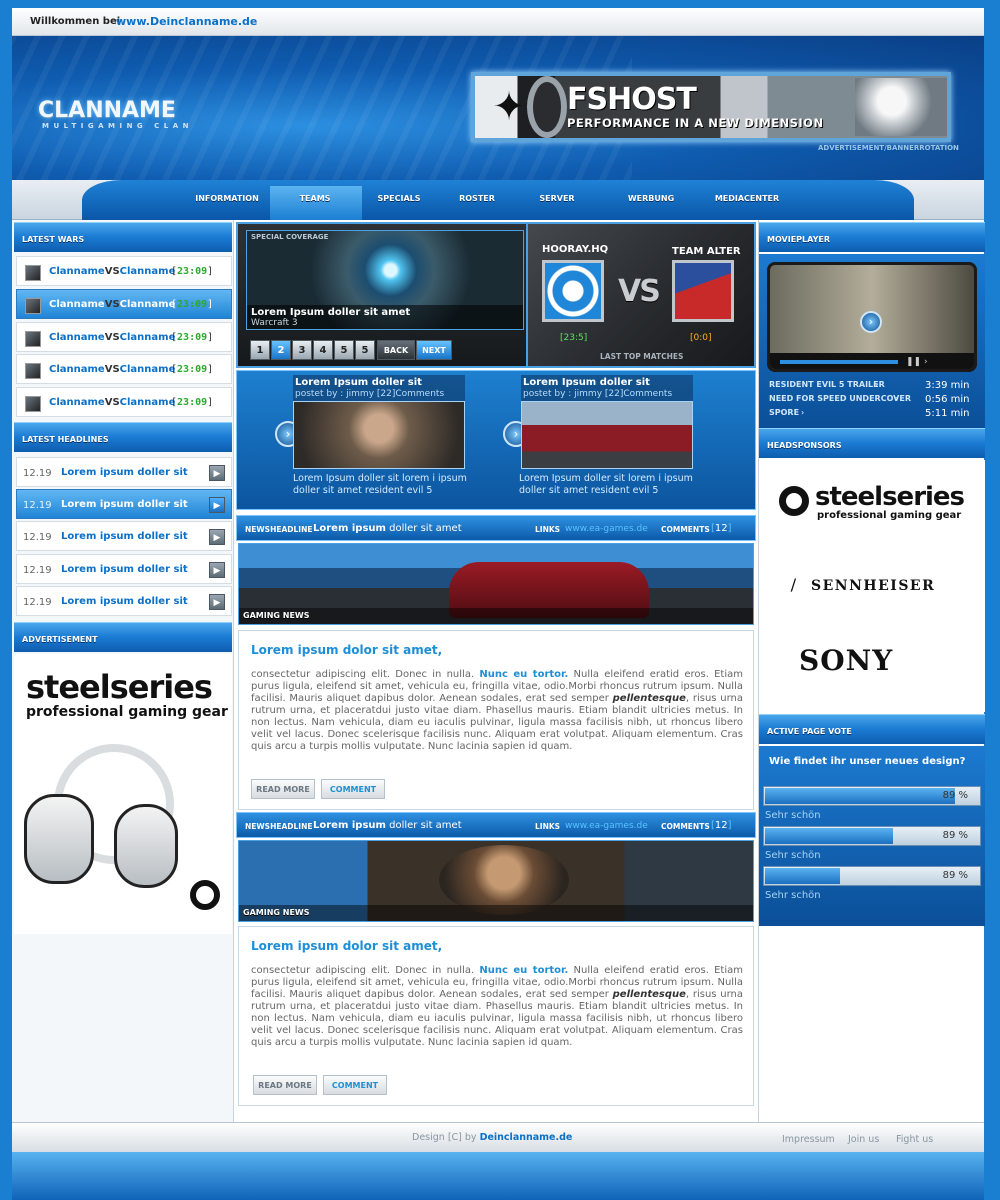  I want to click on bird-icon: ✦, so click(509, 107).